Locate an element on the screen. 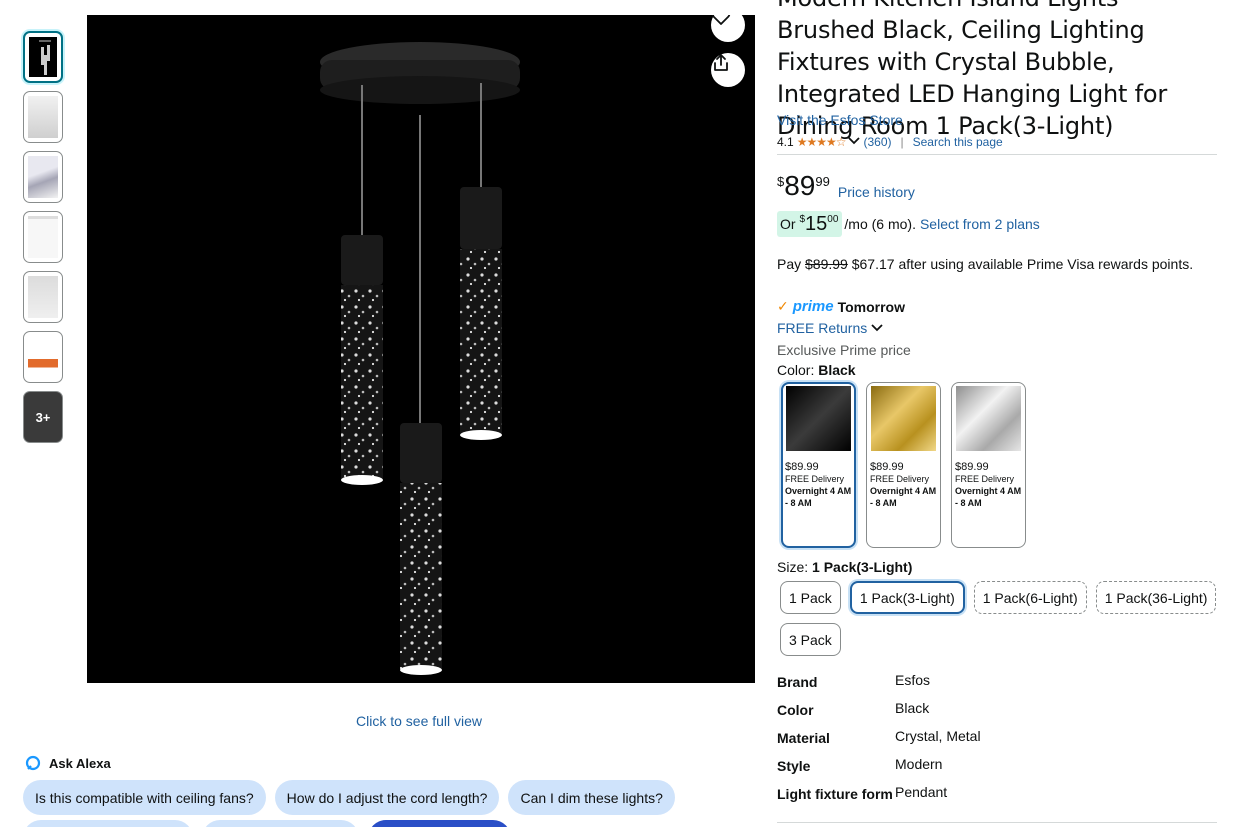 Image resolution: width=1240 pixels, height=827 pixels. size-option: 1 Pack is located at coordinates (810, 597).